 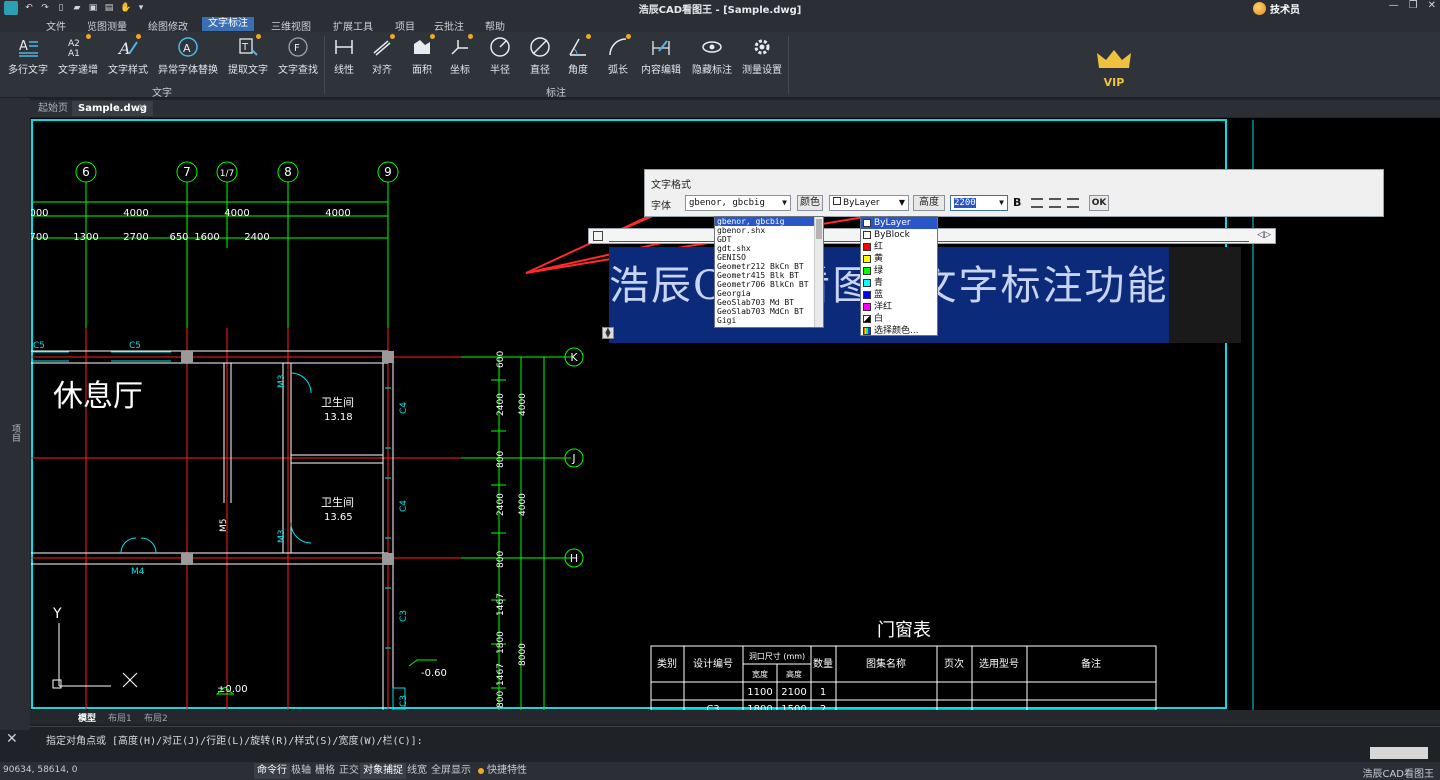 I want to click on font-replace-icon: A, so click(x=188, y=47).